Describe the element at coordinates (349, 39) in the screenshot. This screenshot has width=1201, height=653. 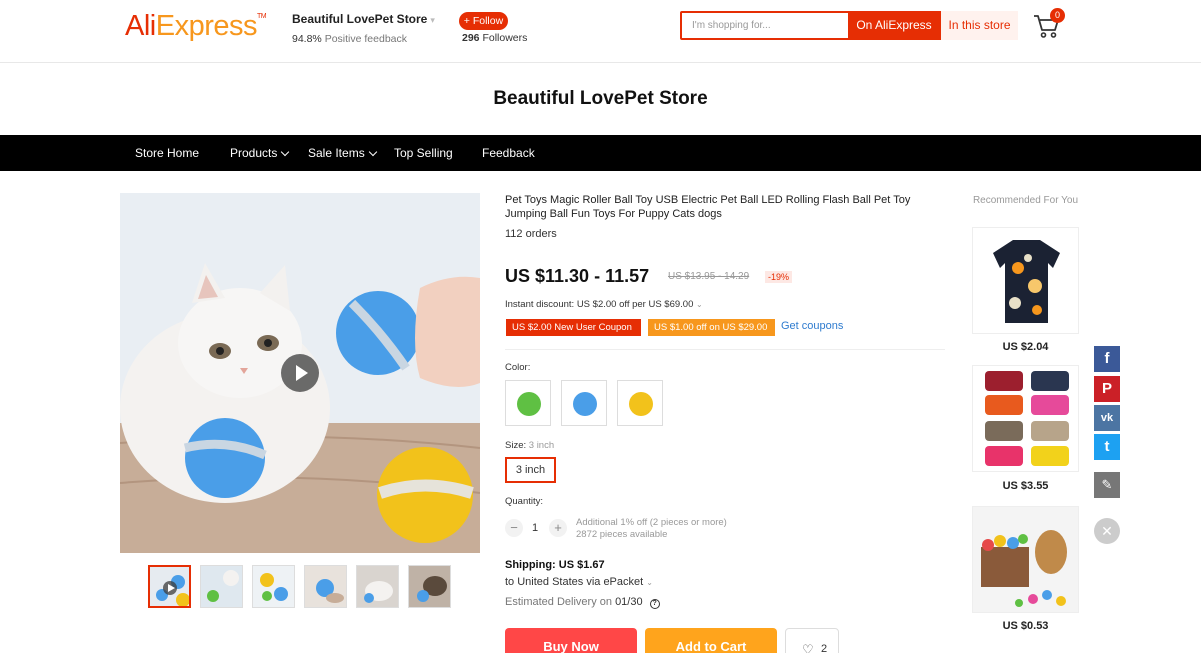
I see `store-feedback: 94.8% Positive feedback` at that location.